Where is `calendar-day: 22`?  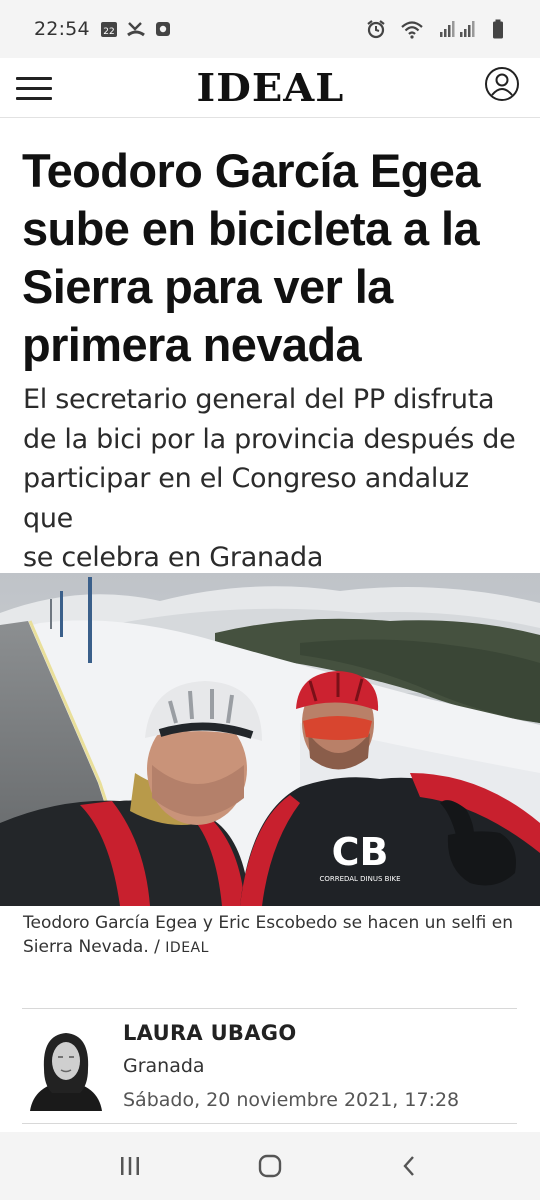
calendar-day: 22 is located at coordinates (108, 32).